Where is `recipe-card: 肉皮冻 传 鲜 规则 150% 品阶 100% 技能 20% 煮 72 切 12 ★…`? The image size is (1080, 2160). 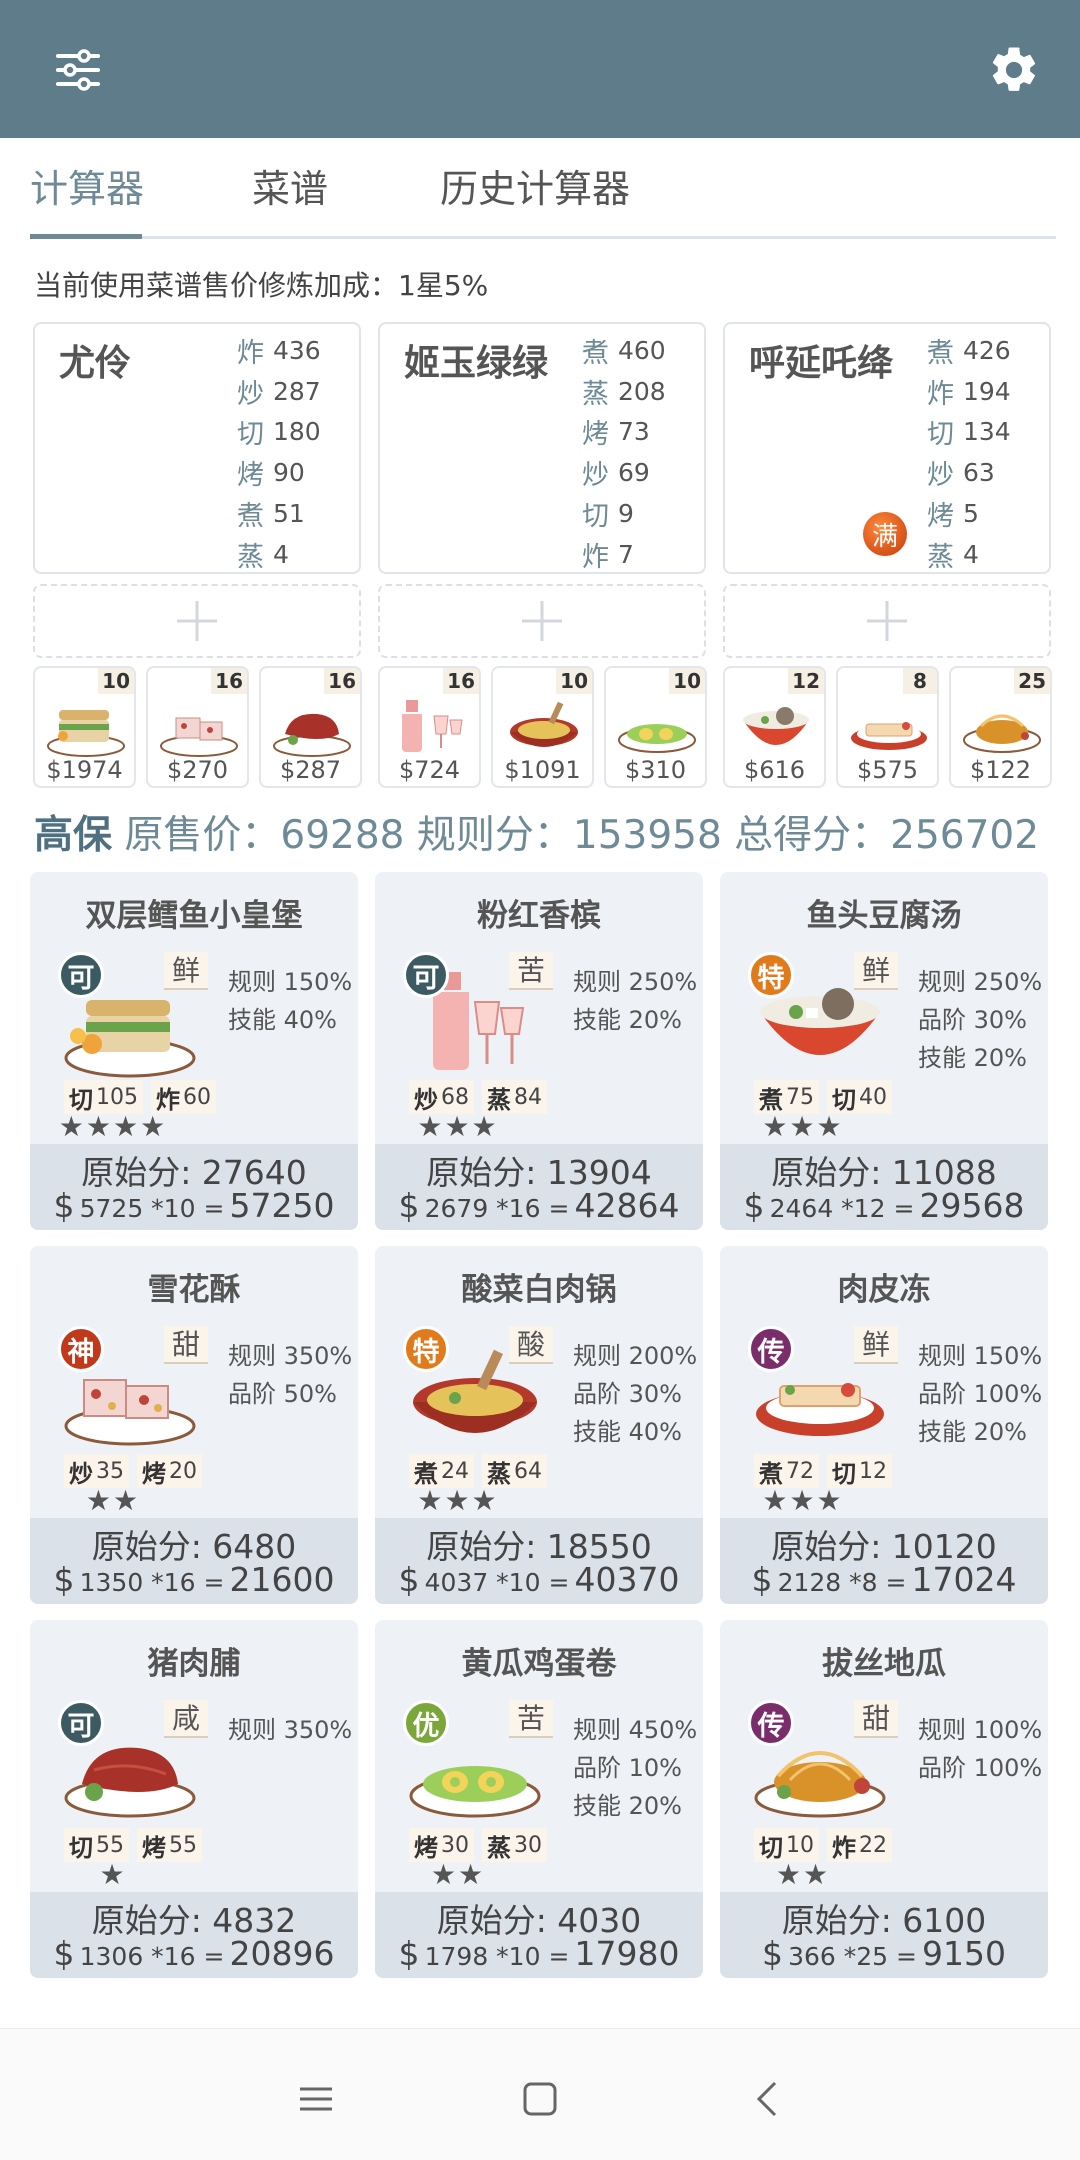
recipe-card: 肉皮冻 传 鲜 规则 150% 品阶 100% 技能 20% 煮 72 切 12 ★… is located at coordinates (884, 1425).